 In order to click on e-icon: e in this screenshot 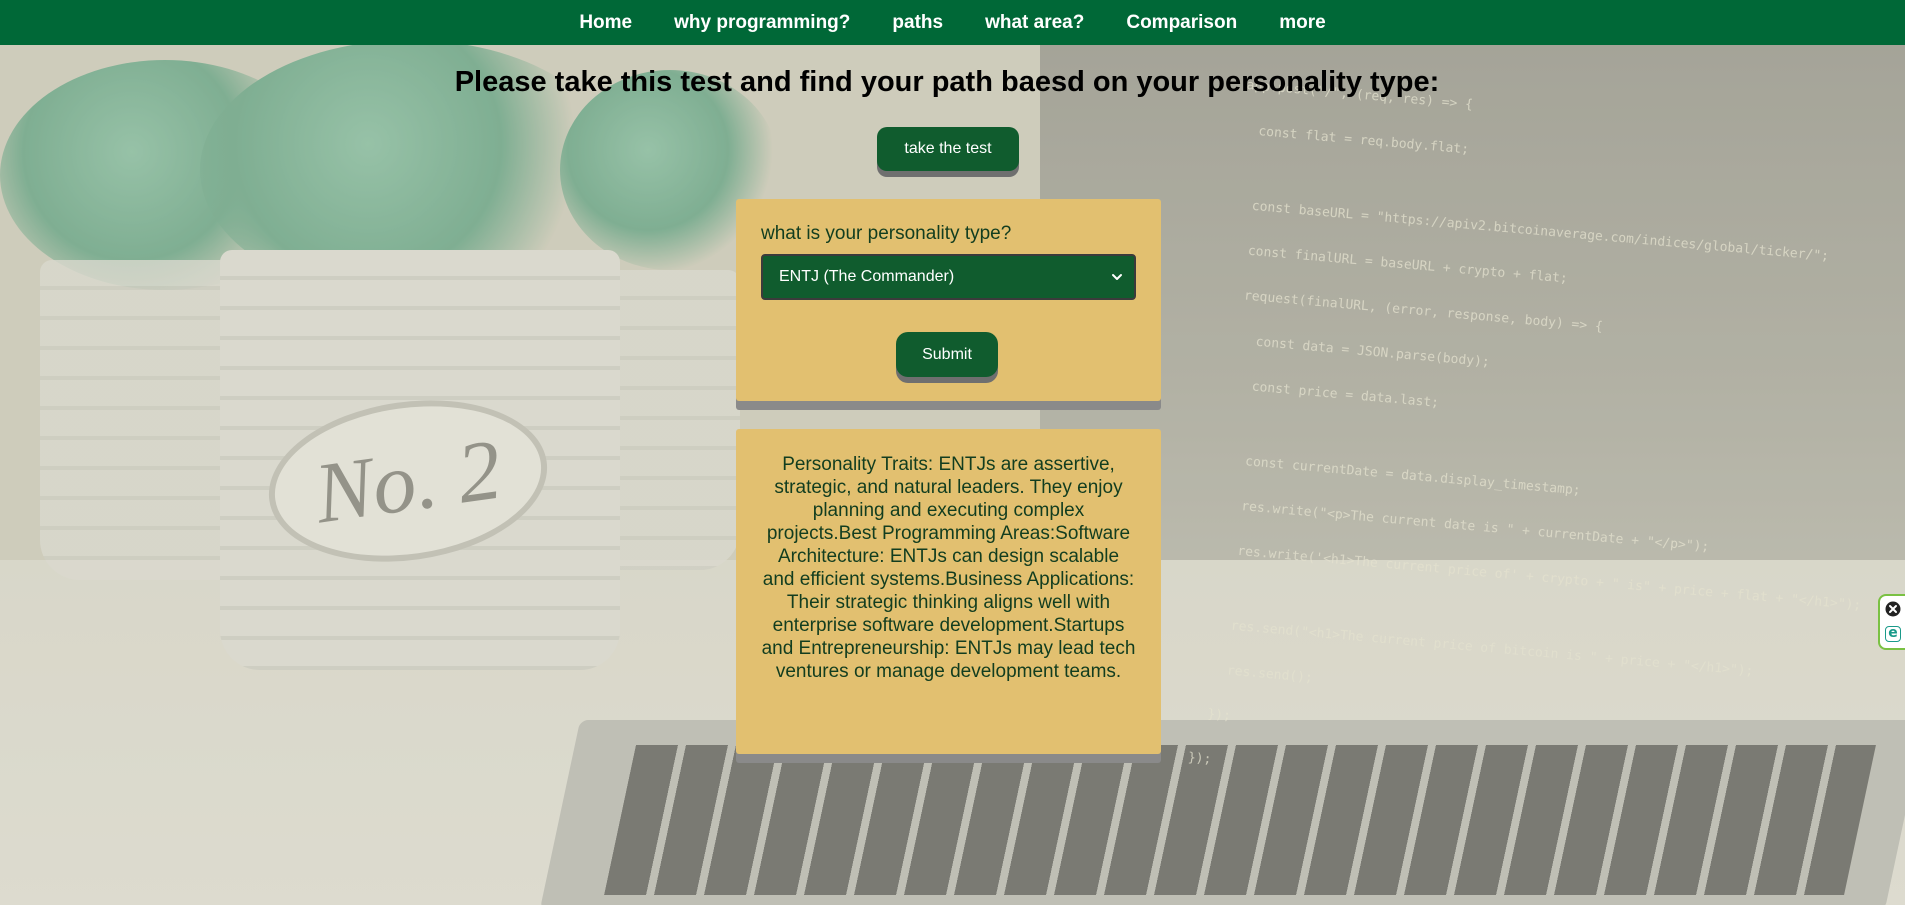, I will do `click(1893, 634)`.